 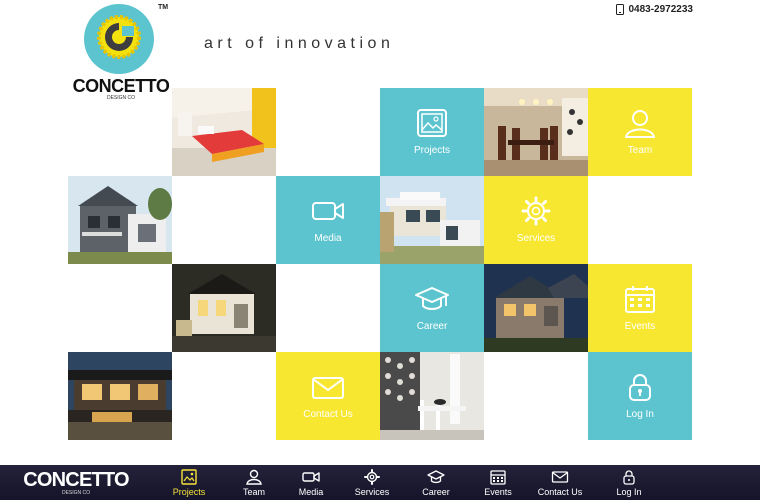 What do you see at coordinates (498, 491) in the screenshot?
I see `nav-label-events: Events` at bounding box center [498, 491].